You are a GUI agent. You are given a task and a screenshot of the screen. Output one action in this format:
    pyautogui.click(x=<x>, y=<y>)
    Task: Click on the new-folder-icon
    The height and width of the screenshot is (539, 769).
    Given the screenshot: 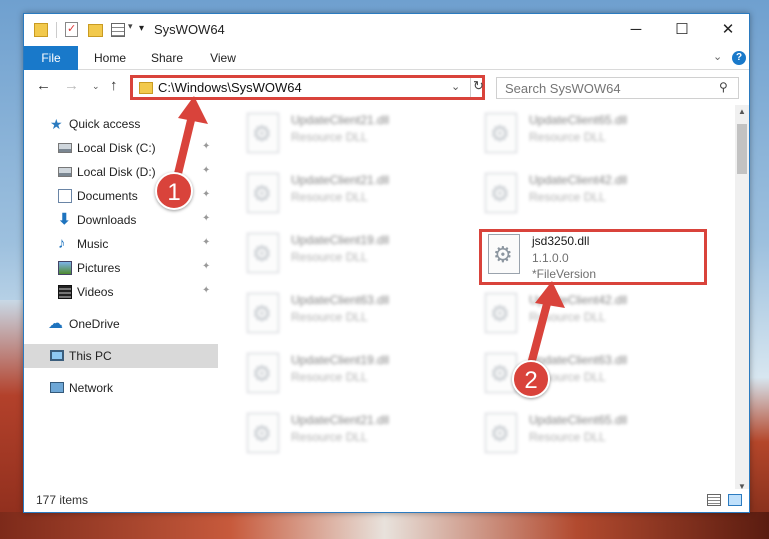 What is the action you would take?
    pyautogui.click(x=95, y=30)
    